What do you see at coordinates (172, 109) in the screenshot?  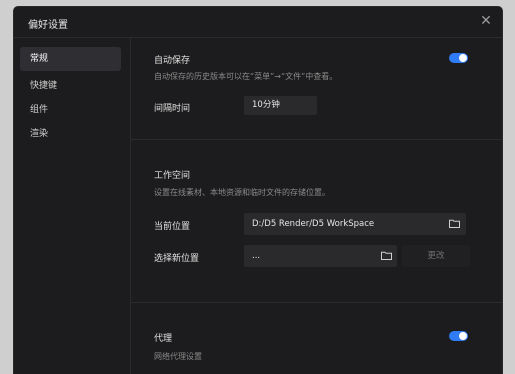 I see `interval-label: 间隔时间` at bounding box center [172, 109].